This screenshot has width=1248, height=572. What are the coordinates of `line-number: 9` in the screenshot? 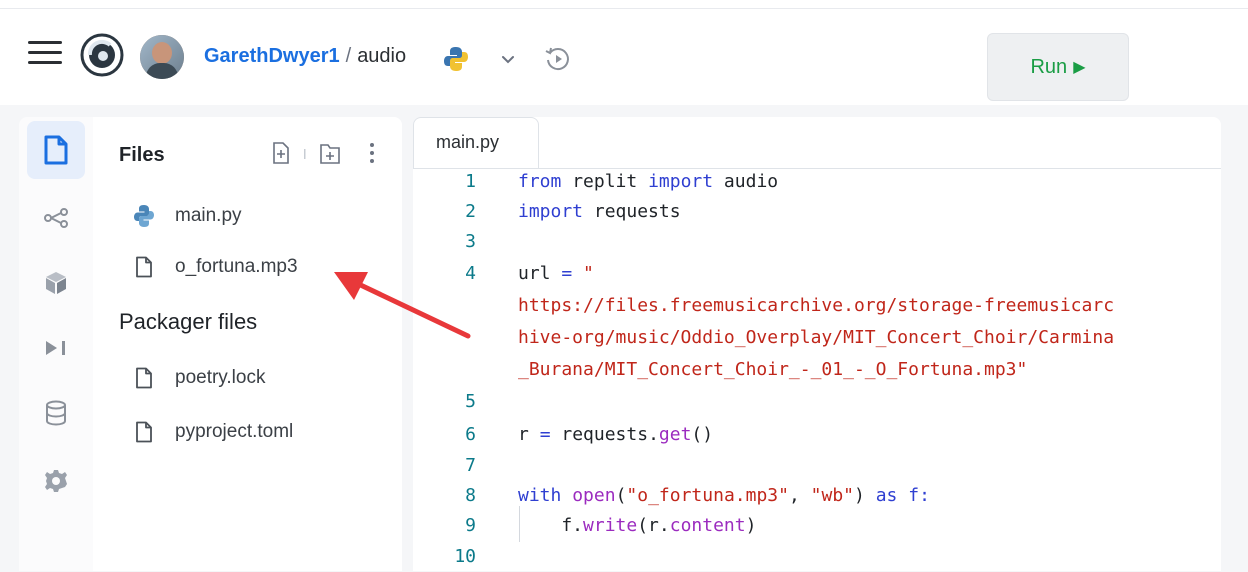 It's located at (470, 525).